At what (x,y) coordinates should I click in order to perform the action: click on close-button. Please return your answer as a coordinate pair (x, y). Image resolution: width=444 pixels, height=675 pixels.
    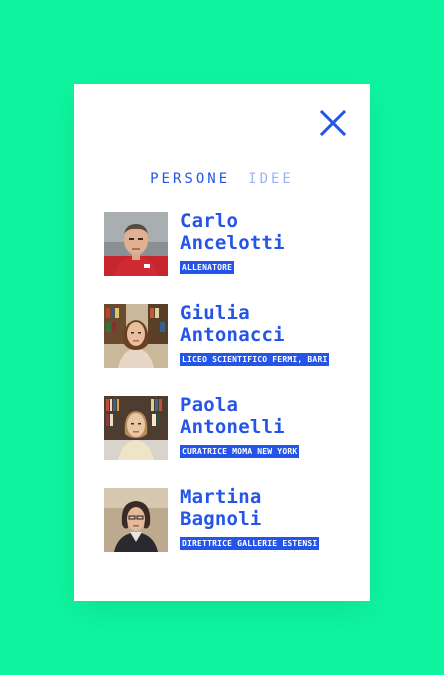
    Looking at the image, I should click on (333, 123).